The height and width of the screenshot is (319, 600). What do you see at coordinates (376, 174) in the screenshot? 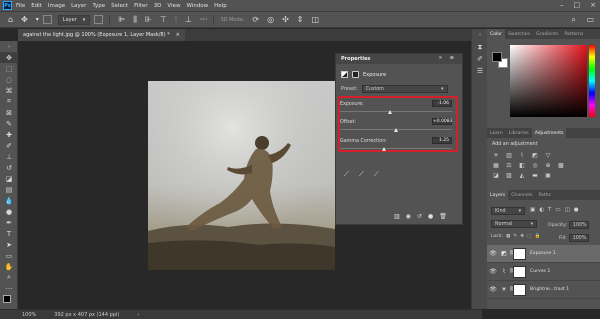
I see `white-point-eyedropper-icon: ⟋` at bounding box center [376, 174].